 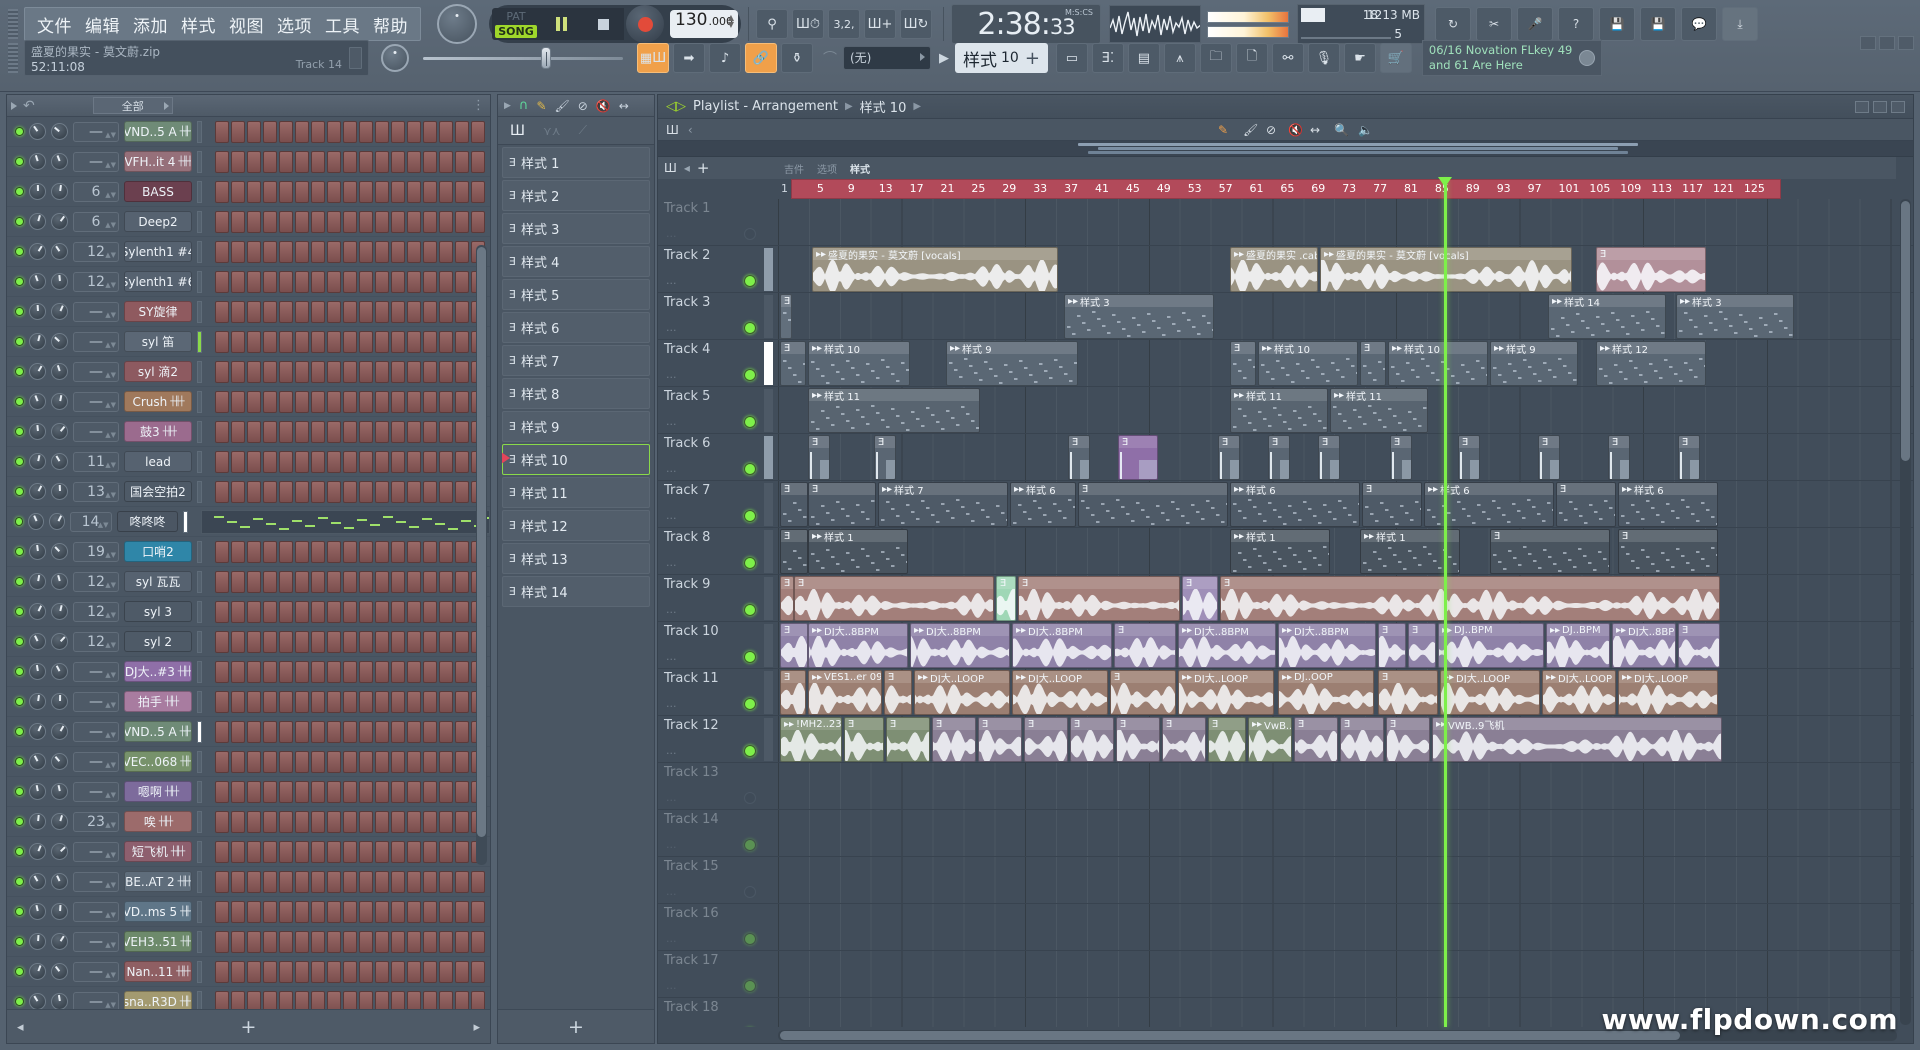 I want to click on snap-arrow-icon: ◂, so click(x=687, y=168).